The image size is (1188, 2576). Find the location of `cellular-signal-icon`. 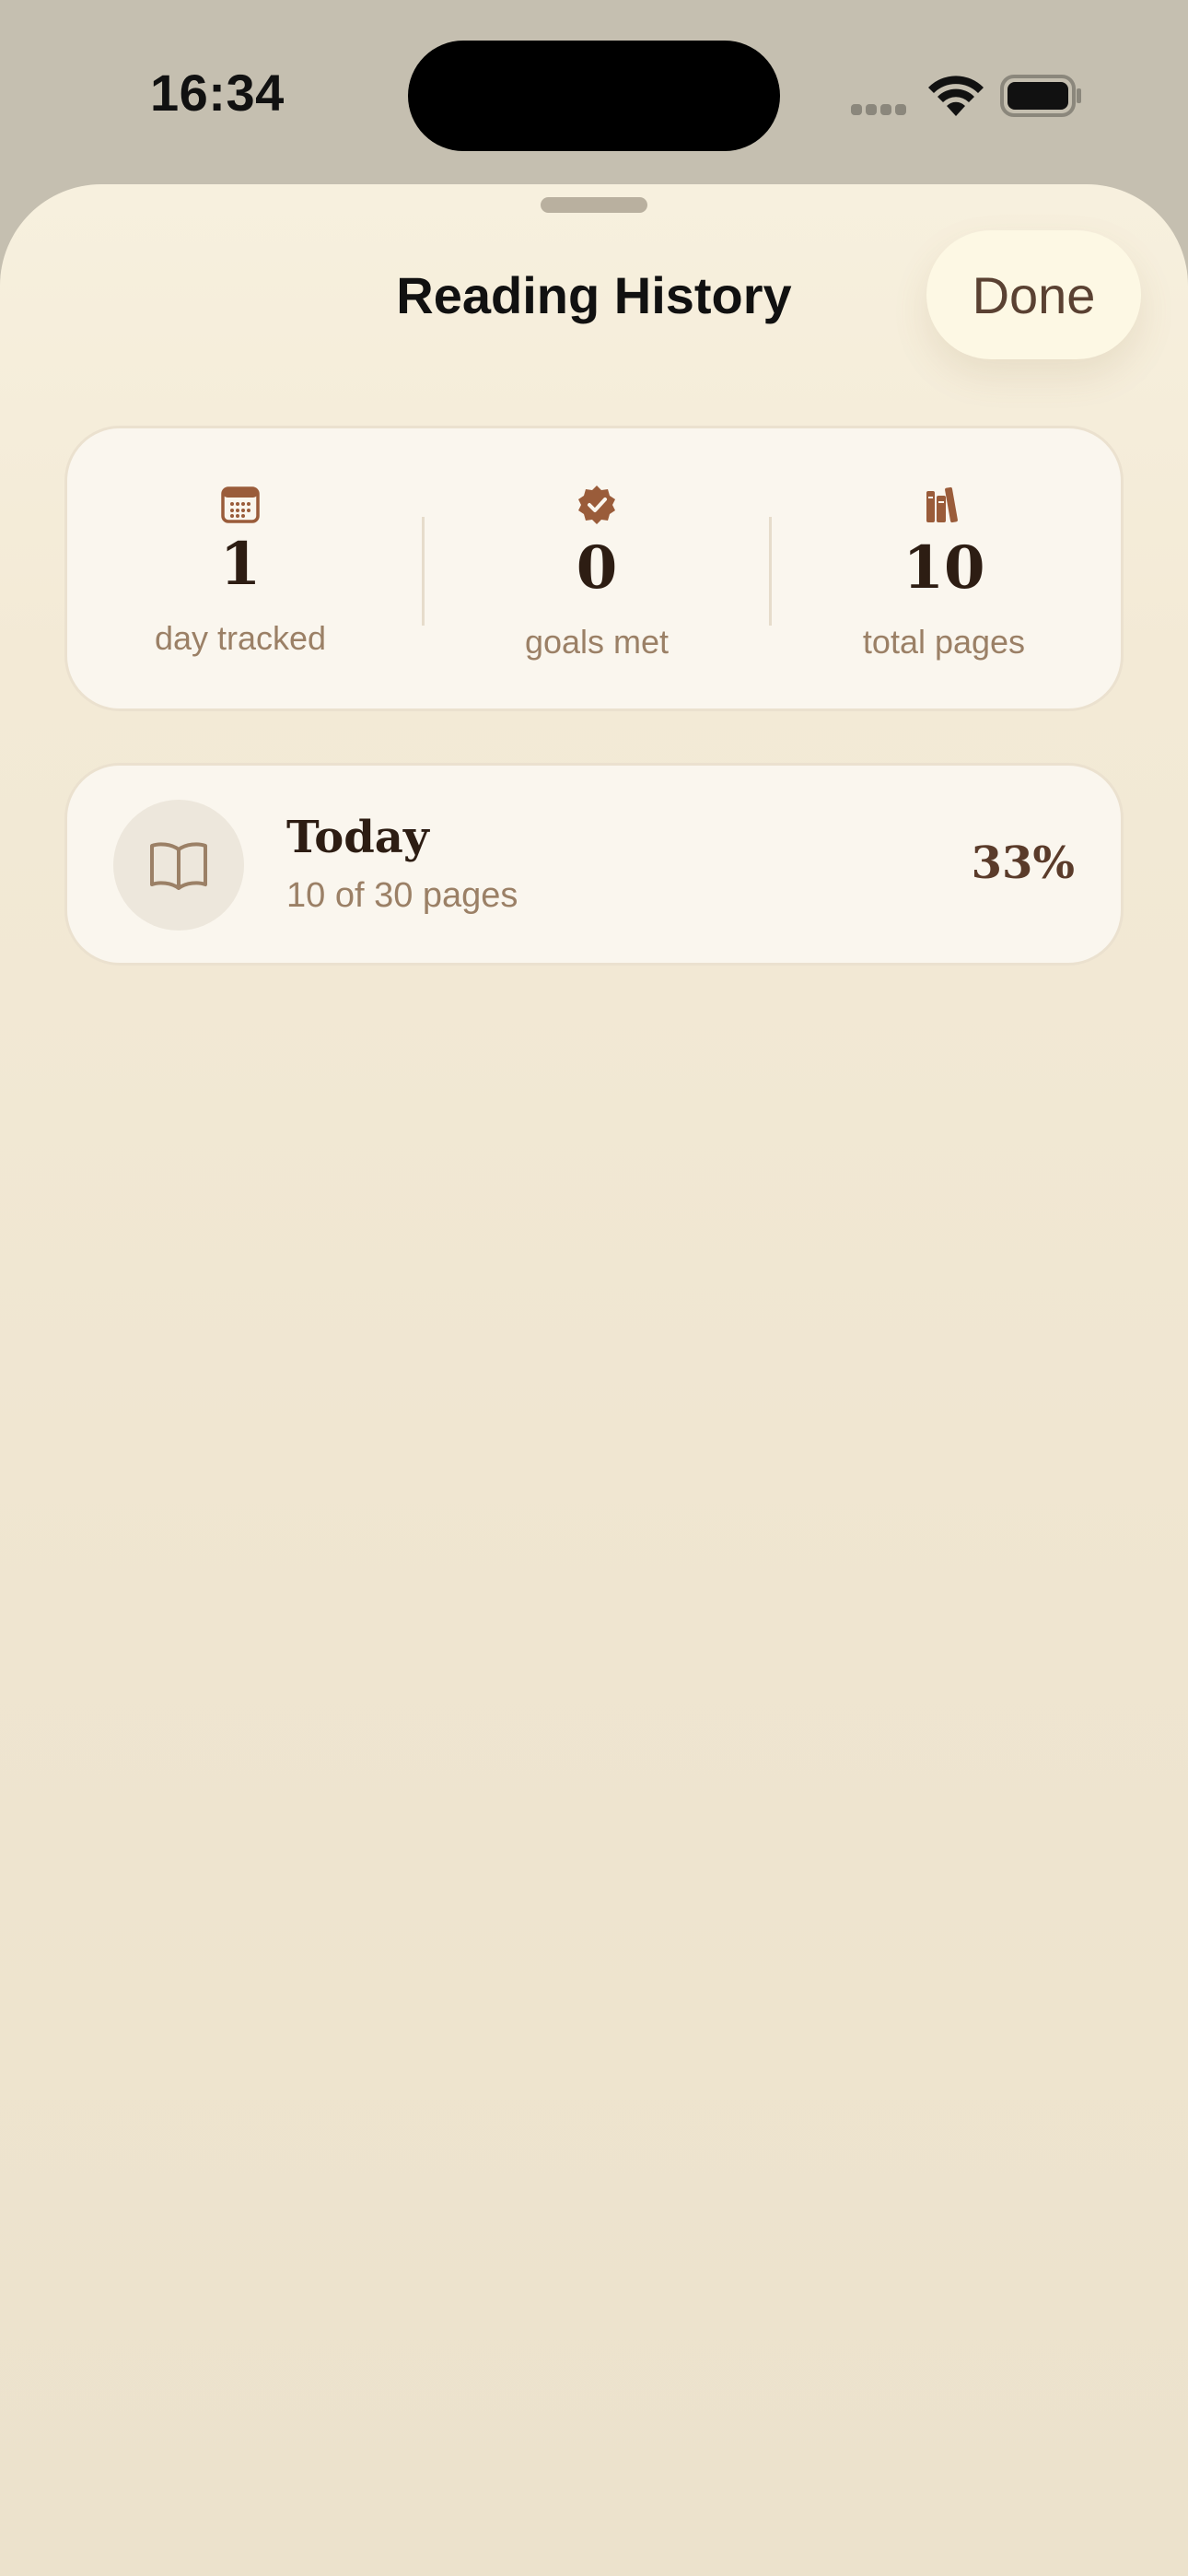

cellular-signal-icon is located at coordinates (881, 109).